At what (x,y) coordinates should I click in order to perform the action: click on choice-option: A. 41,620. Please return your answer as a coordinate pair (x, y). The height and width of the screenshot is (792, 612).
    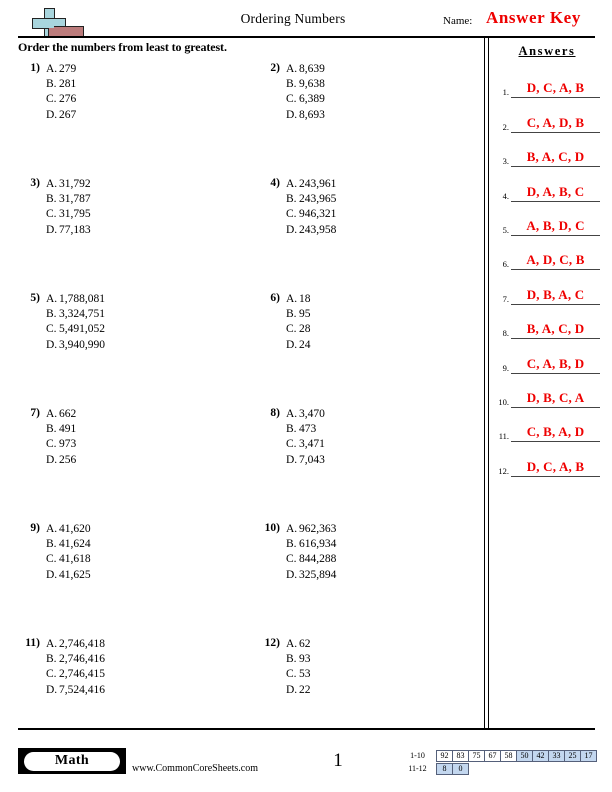
    Looking at the image, I should click on (68, 529).